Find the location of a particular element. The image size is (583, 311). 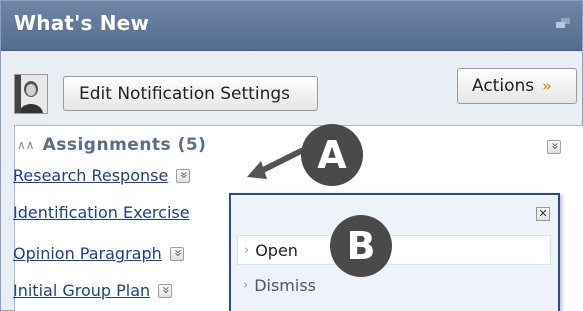

edit-notification-settings-button: Edit Notification Settings is located at coordinates (190, 93).